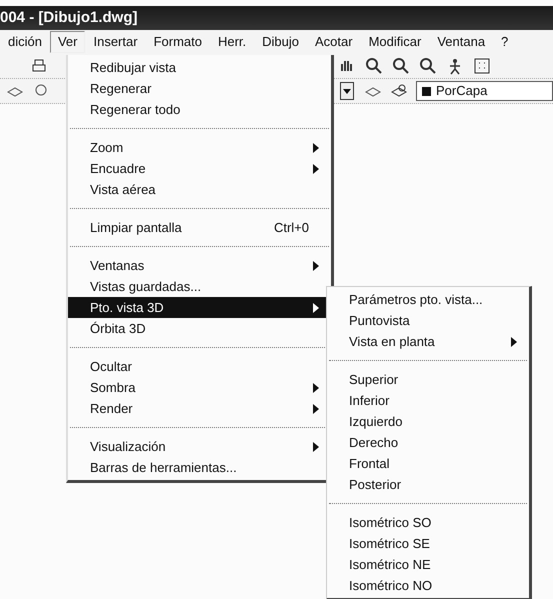  What do you see at coordinates (482, 66) in the screenshot?
I see `grid-icon` at bounding box center [482, 66].